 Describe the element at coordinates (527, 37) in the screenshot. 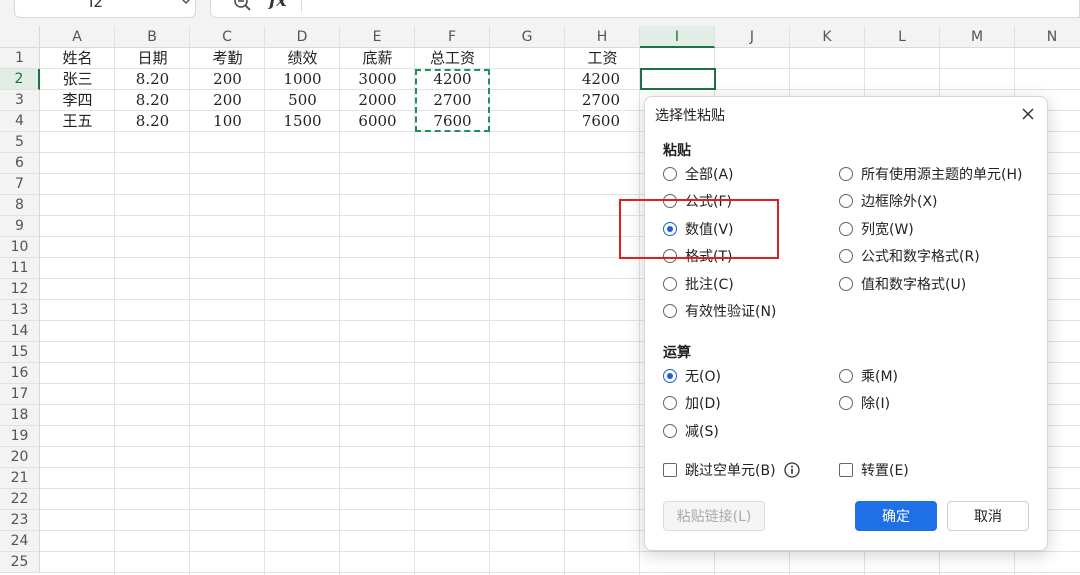

I see `column-header-g: G` at that location.